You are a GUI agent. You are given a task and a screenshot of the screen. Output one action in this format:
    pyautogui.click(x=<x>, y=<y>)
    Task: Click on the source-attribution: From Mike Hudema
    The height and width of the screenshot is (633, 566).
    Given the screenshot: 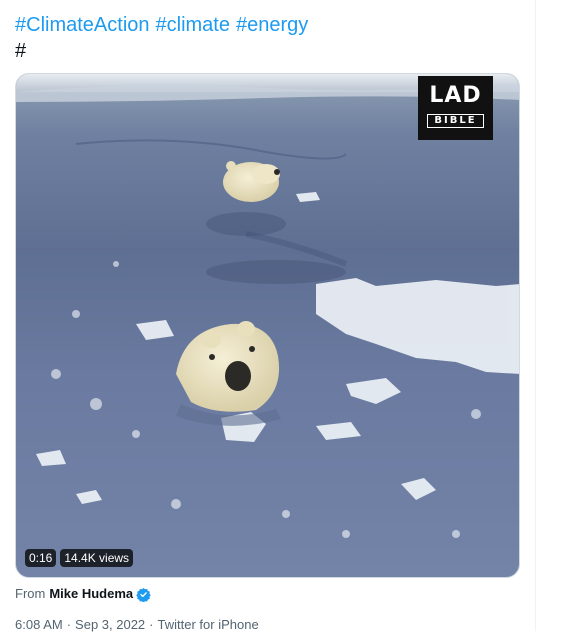 What is the action you would take?
    pyautogui.click(x=83, y=594)
    